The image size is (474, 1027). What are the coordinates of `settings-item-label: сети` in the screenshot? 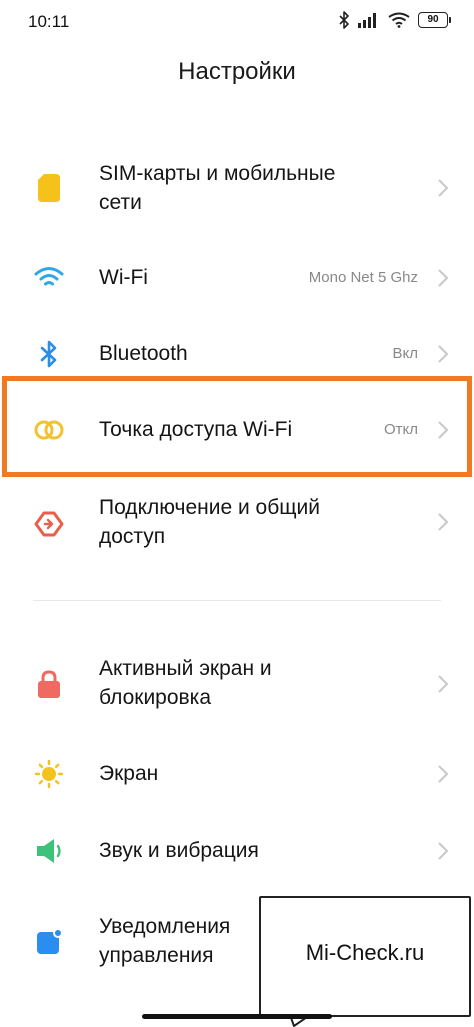 It's located at (120, 202).